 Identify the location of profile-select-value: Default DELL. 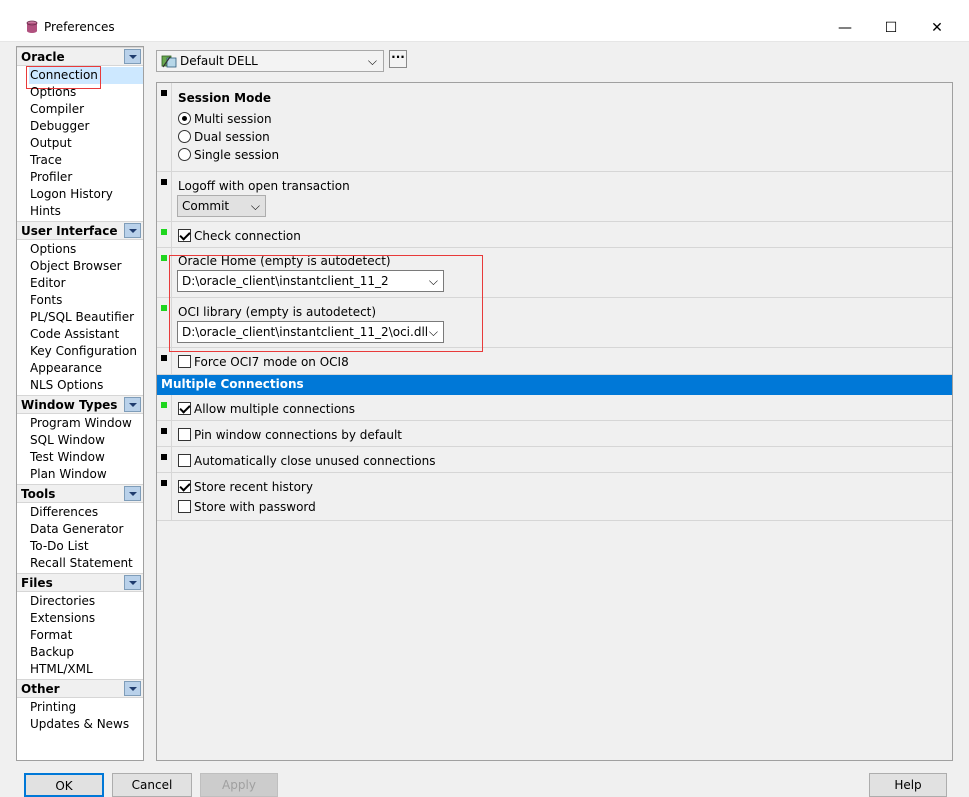
(219, 61).